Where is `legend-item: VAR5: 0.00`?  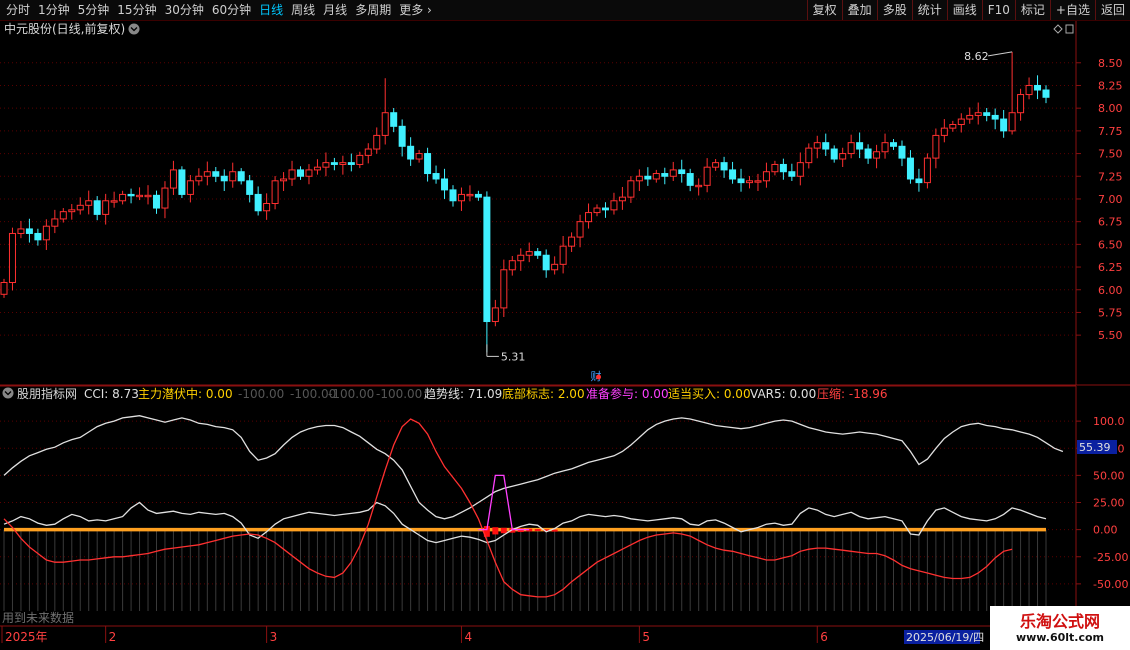 legend-item: VAR5: 0.00 is located at coordinates (783, 394).